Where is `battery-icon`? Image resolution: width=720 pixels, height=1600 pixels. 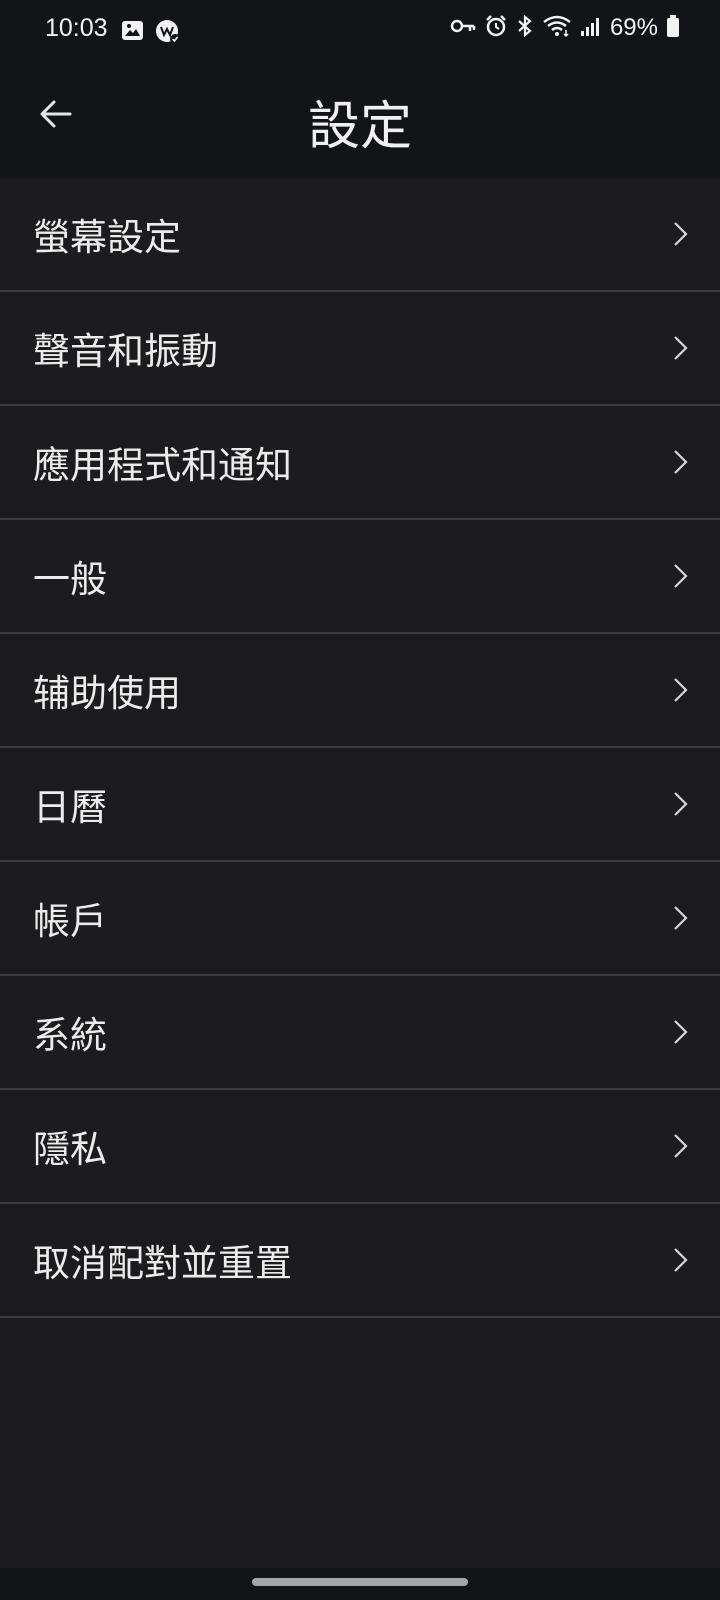 battery-icon is located at coordinates (673, 28).